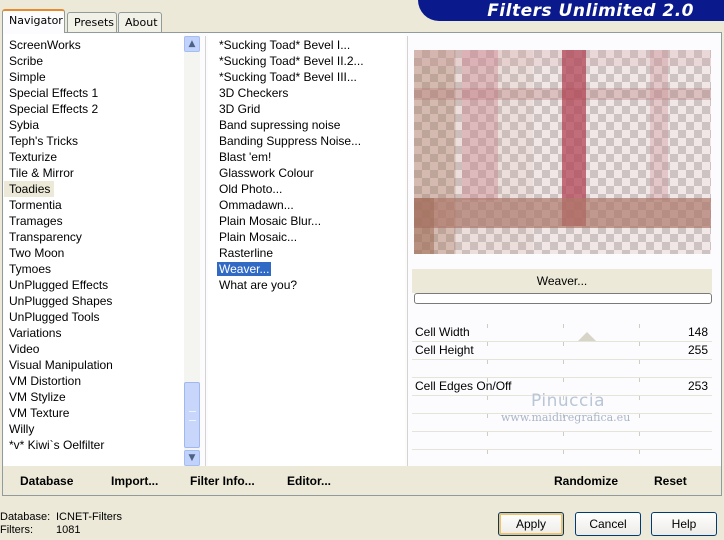  What do you see at coordinates (444, 350) in the screenshot?
I see `parameter-label: Cell Height` at bounding box center [444, 350].